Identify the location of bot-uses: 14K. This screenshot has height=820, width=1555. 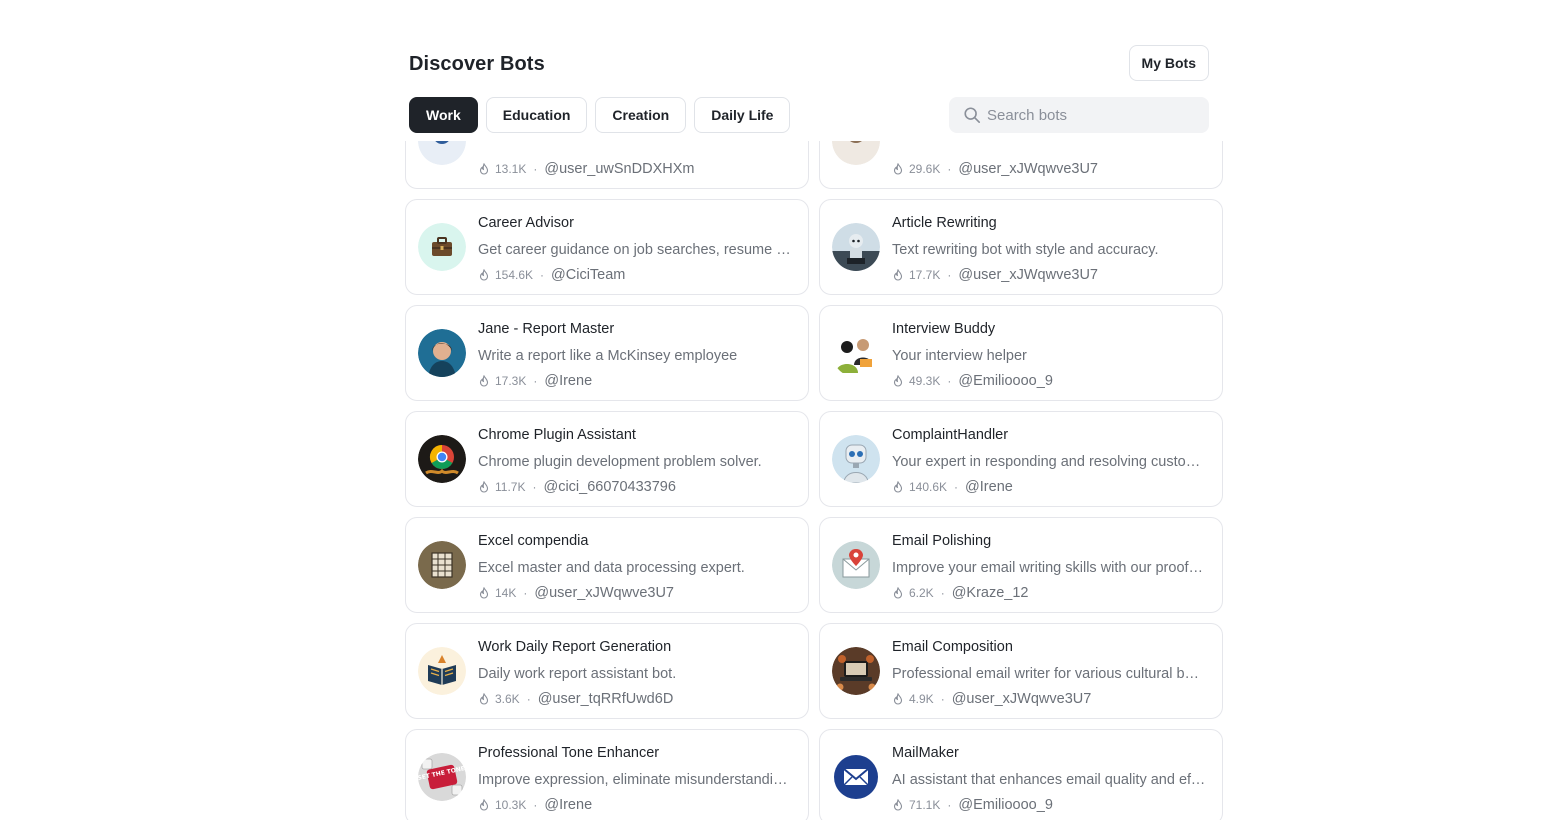
(506, 593).